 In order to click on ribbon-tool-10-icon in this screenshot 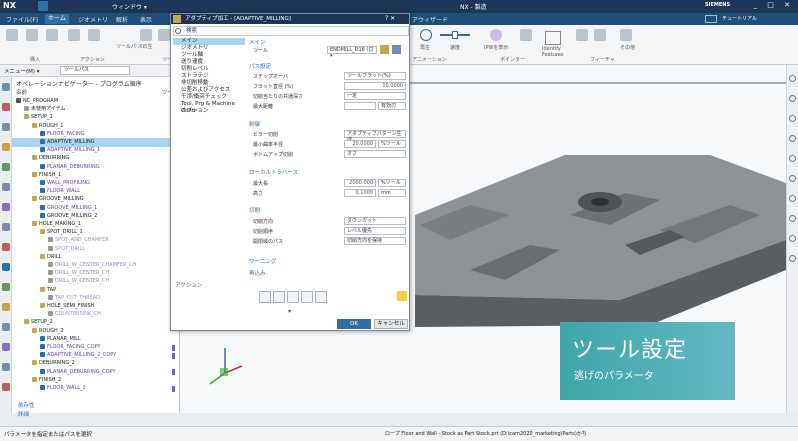, I will do `click(600, 35)`.